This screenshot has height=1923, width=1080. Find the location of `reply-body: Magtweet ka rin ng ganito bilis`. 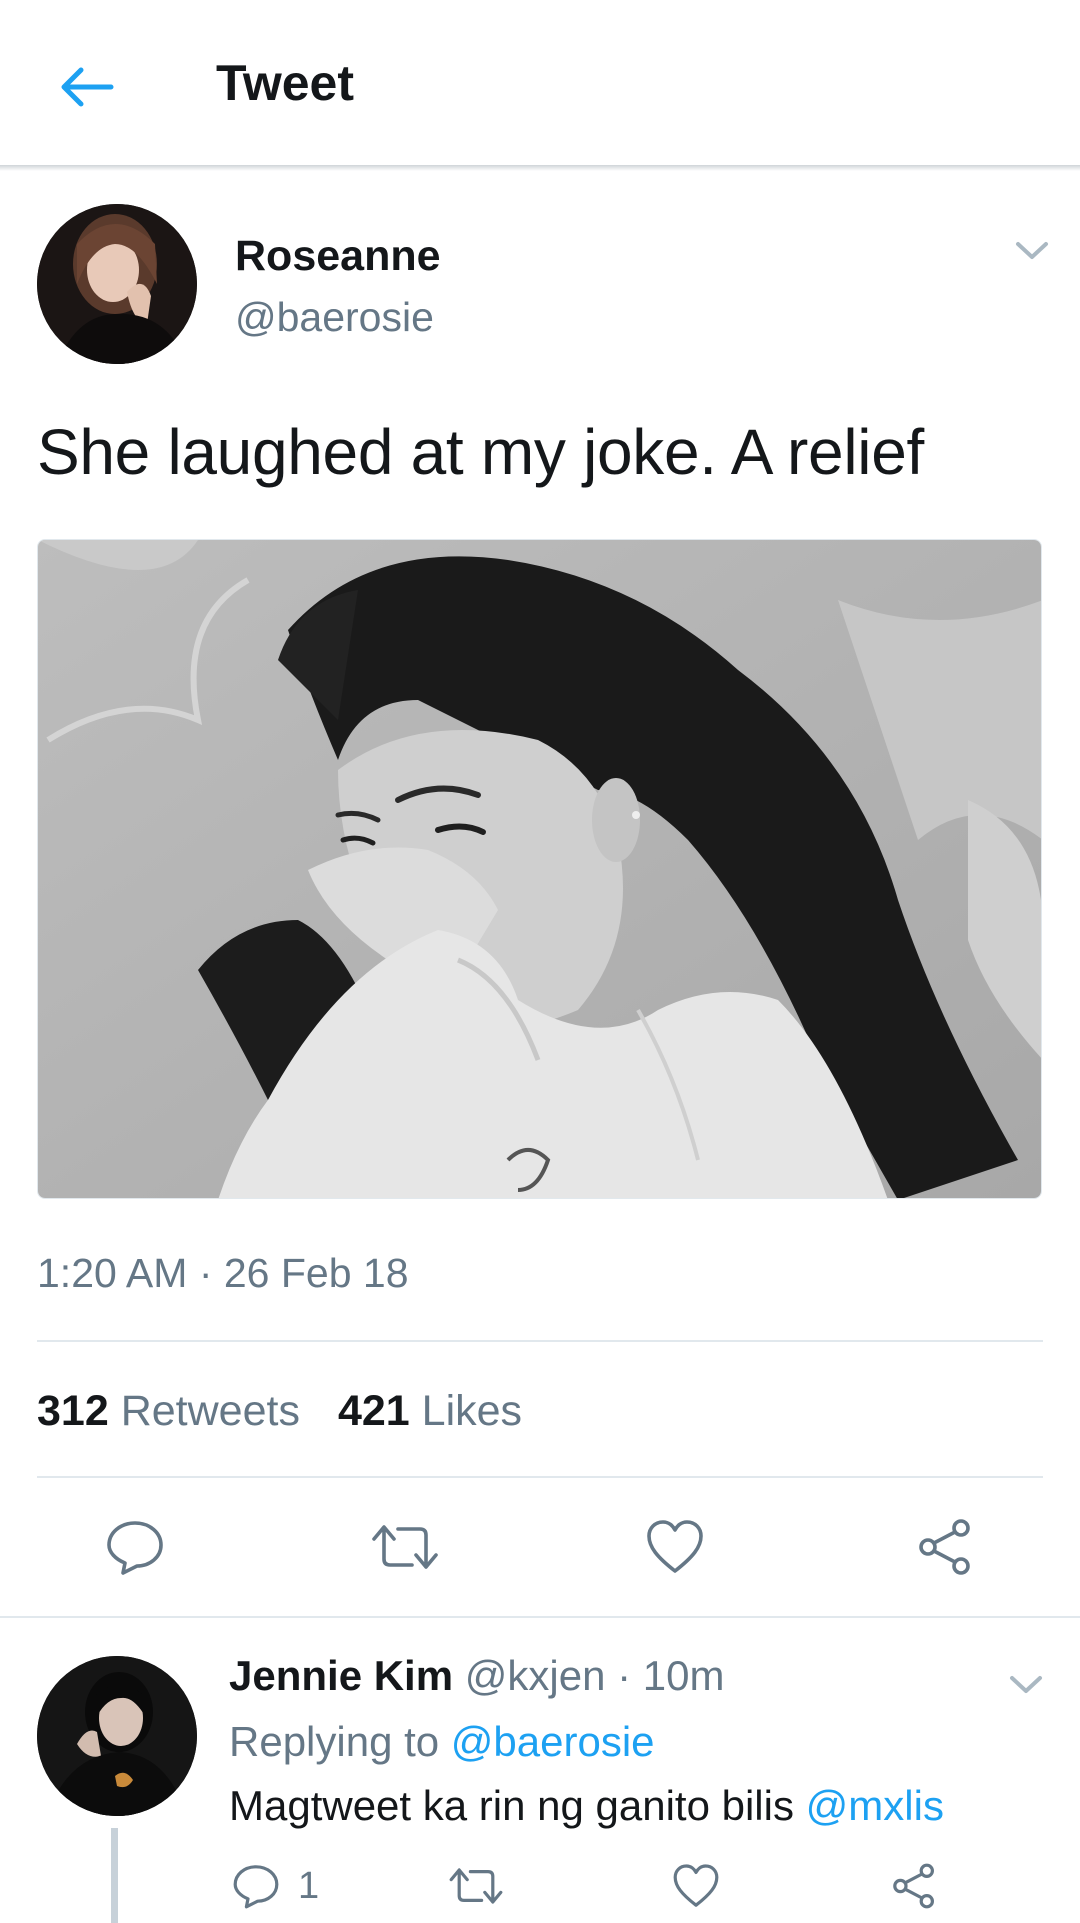

reply-body: Magtweet ka rin ng ganito bilis is located at coordinates (511, 1805).